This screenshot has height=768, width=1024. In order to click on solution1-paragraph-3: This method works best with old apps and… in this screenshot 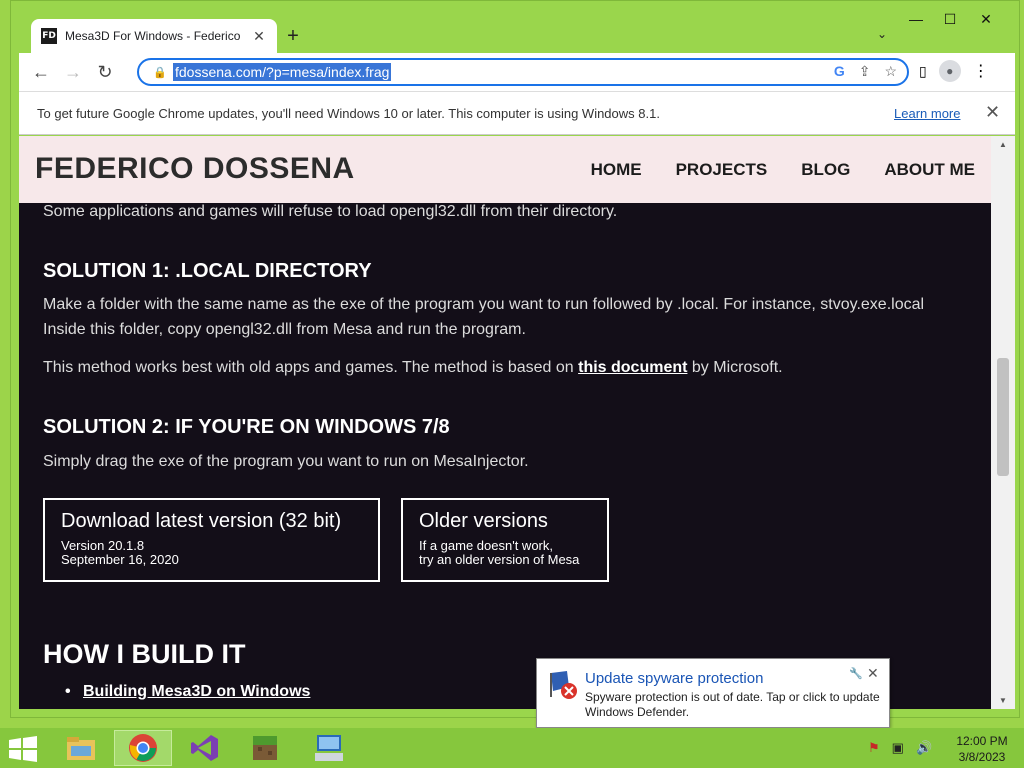, I will do `click(413, 367)`.